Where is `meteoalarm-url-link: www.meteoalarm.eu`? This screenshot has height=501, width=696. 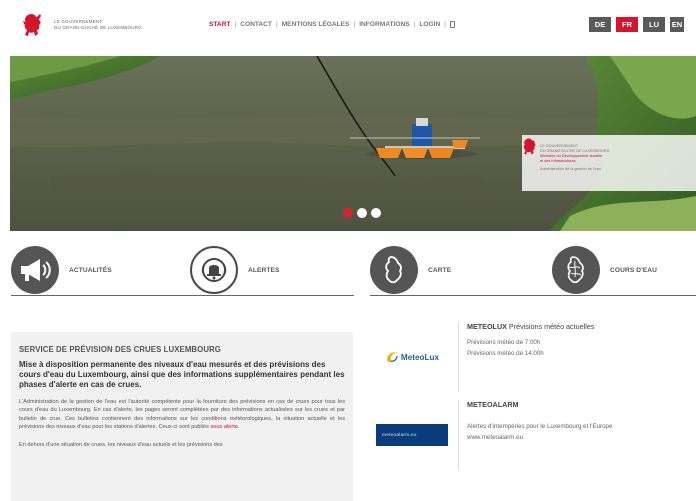
meteoalarm-url-link: www.meteoalarm.eu is located at coordinates (539, 437).